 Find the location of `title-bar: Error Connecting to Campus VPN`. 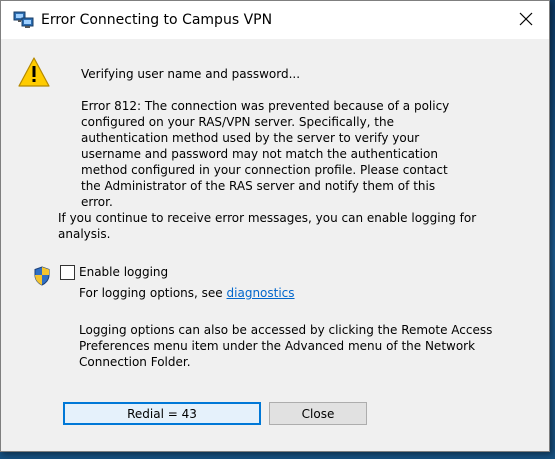

title-bar: Error Connecting to Campus VPN is located at coordinates (275, 20).